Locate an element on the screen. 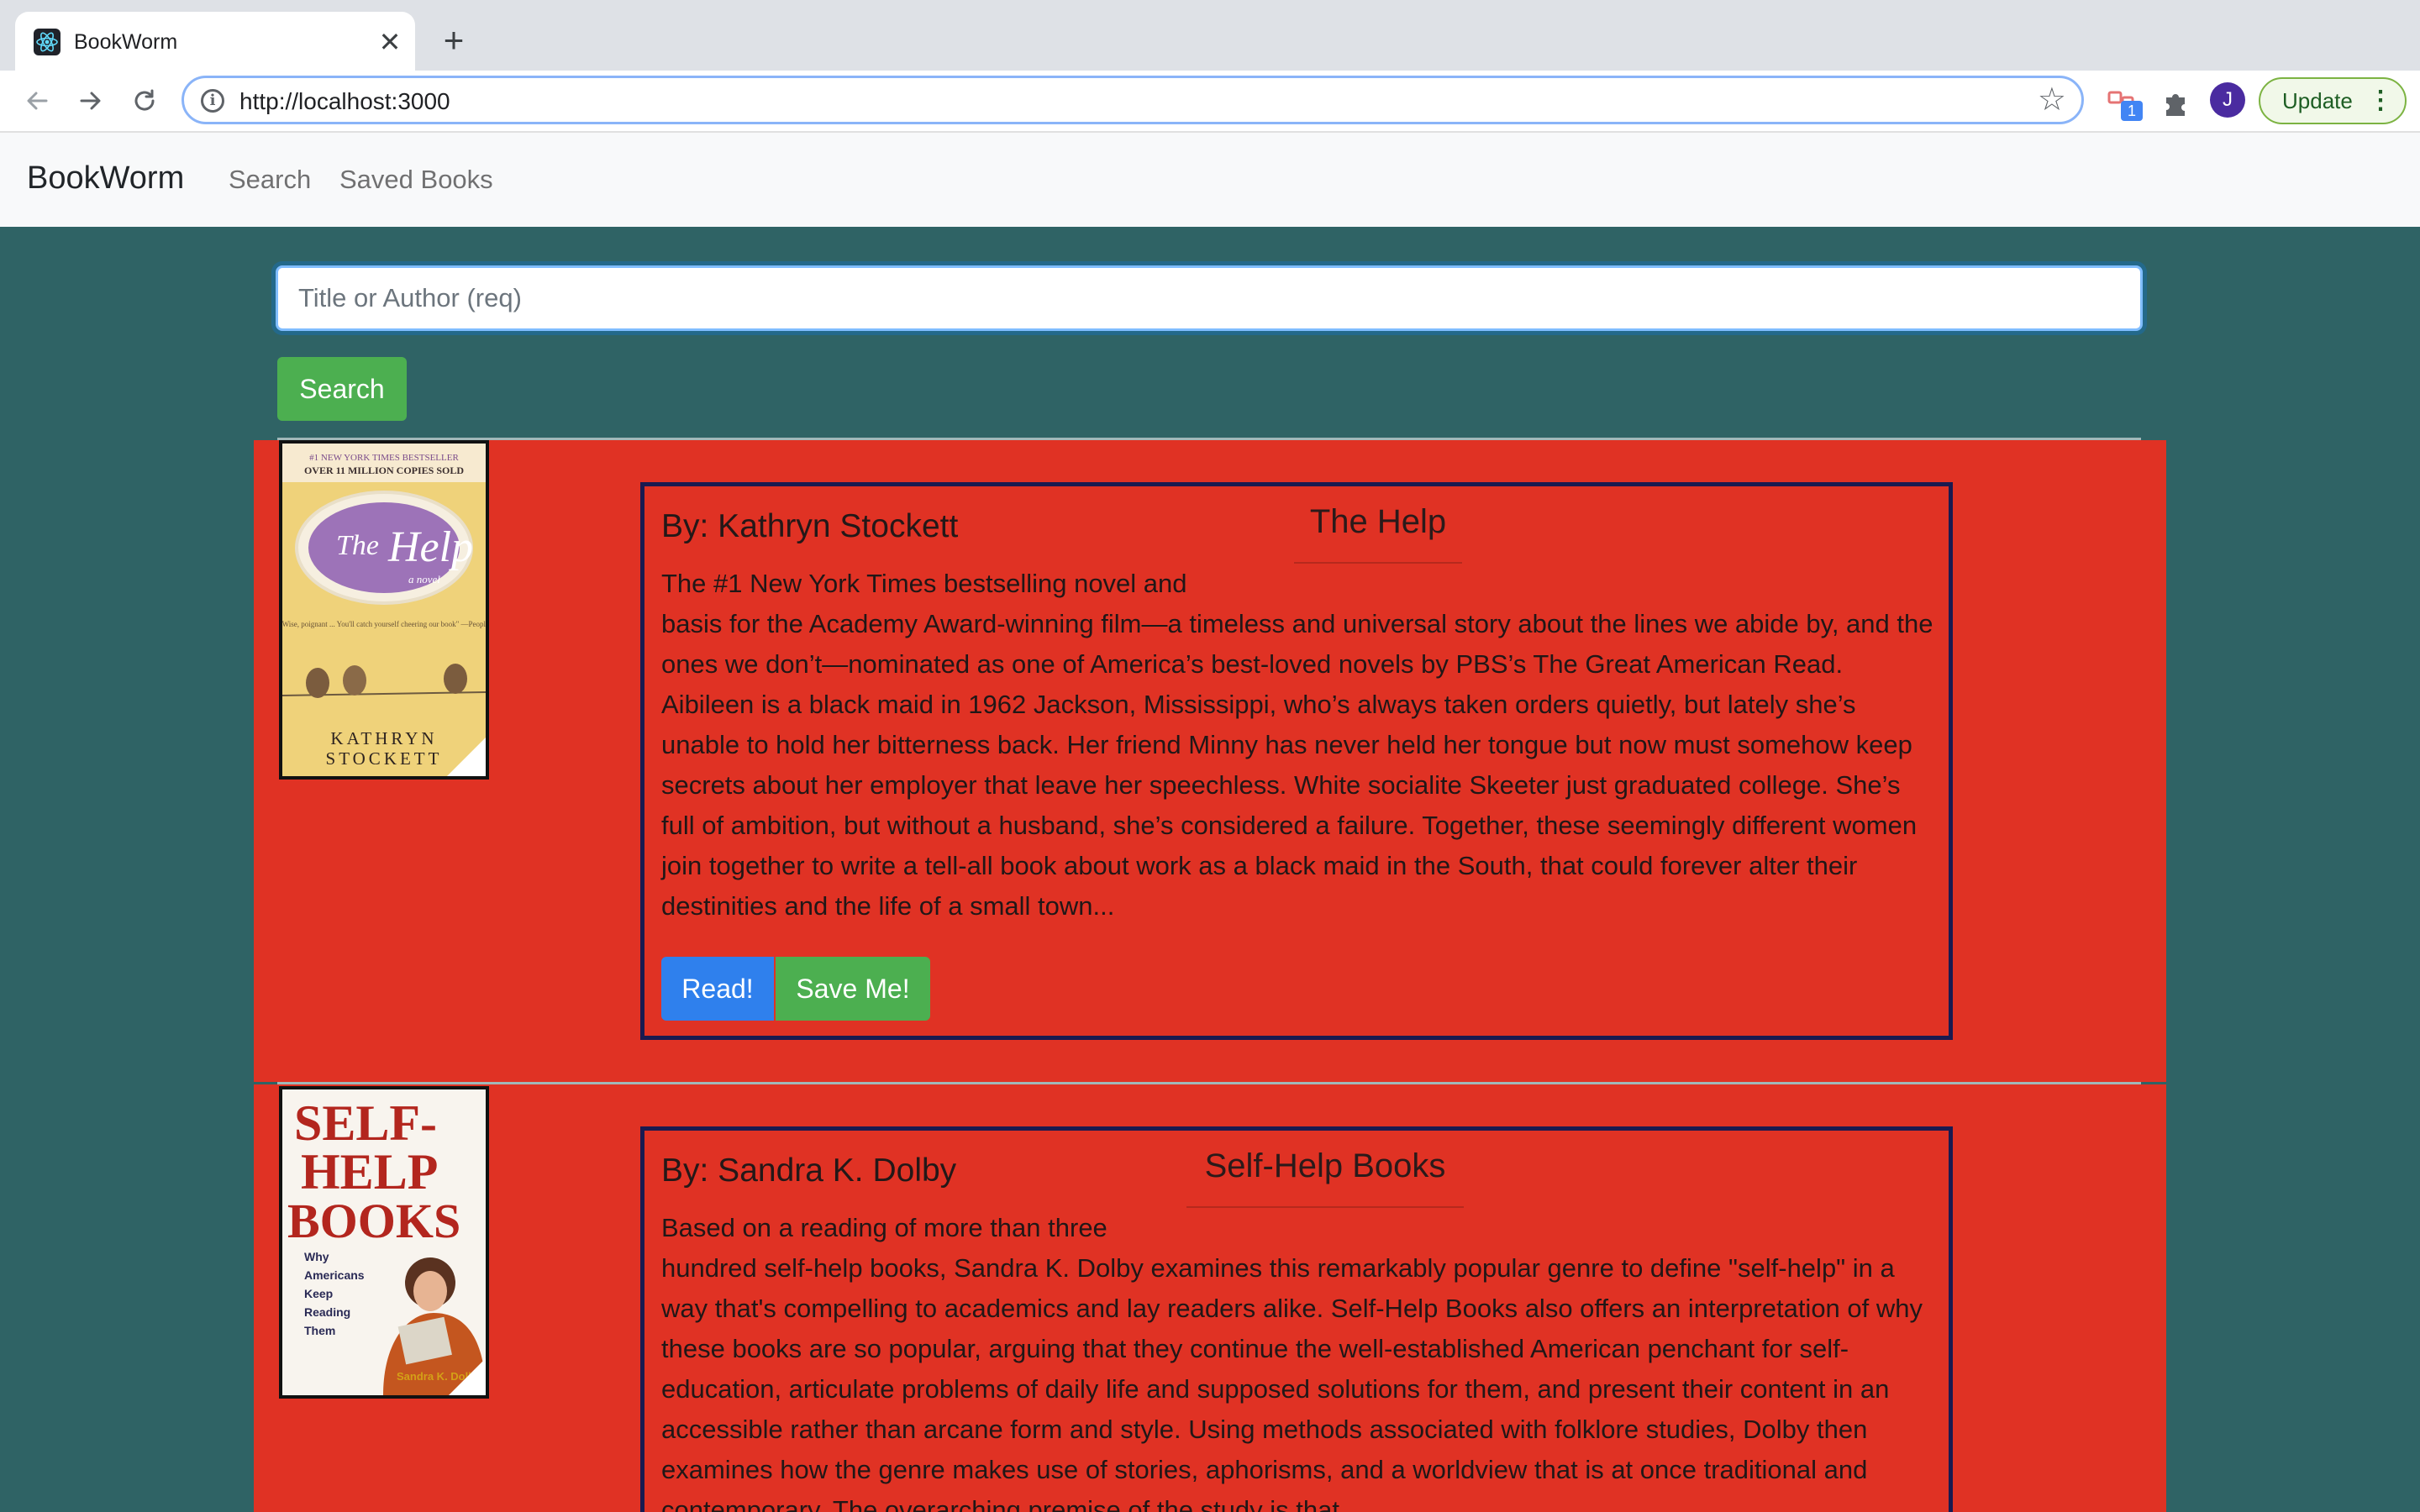 This screenshot has height=1512, width=2420. read-button: Read! is located at coordinates (718, 989).